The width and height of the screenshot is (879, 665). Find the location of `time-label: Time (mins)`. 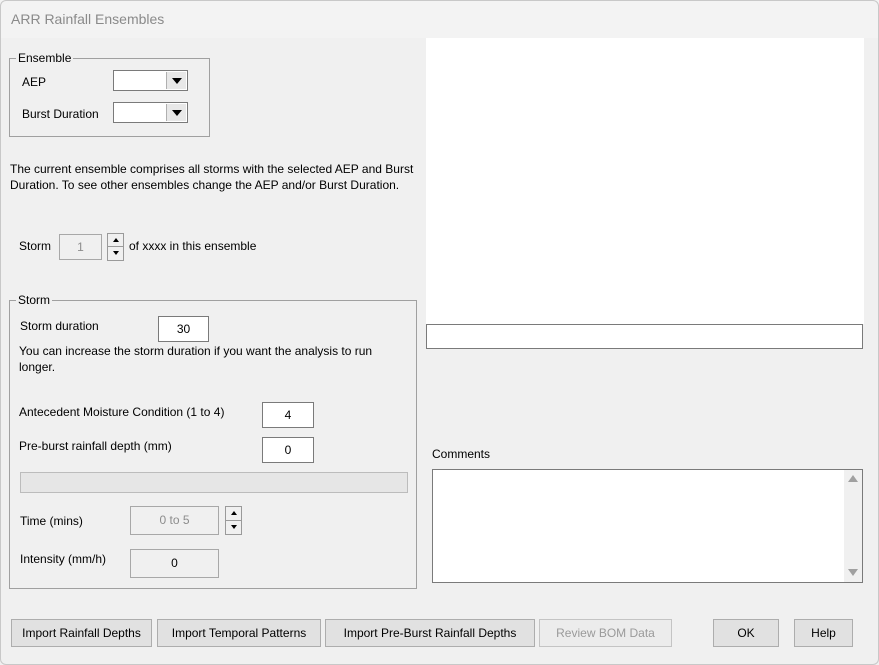

time-label: Time (mins) is located at coordinates (51, 521).